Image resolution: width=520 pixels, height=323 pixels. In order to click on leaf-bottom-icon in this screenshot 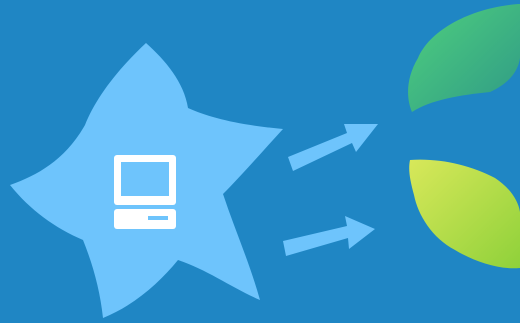, I will do `click(464, 214)`.